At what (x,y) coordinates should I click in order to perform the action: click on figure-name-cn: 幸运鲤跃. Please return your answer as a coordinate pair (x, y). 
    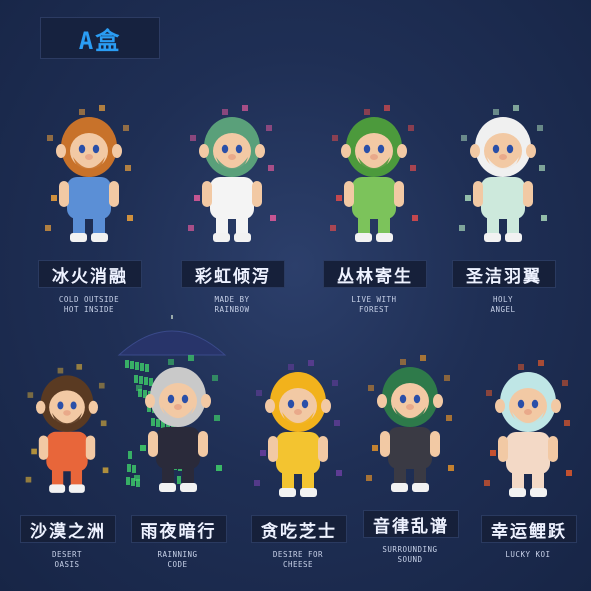
    Looking at the image, I should click on (529, 531).